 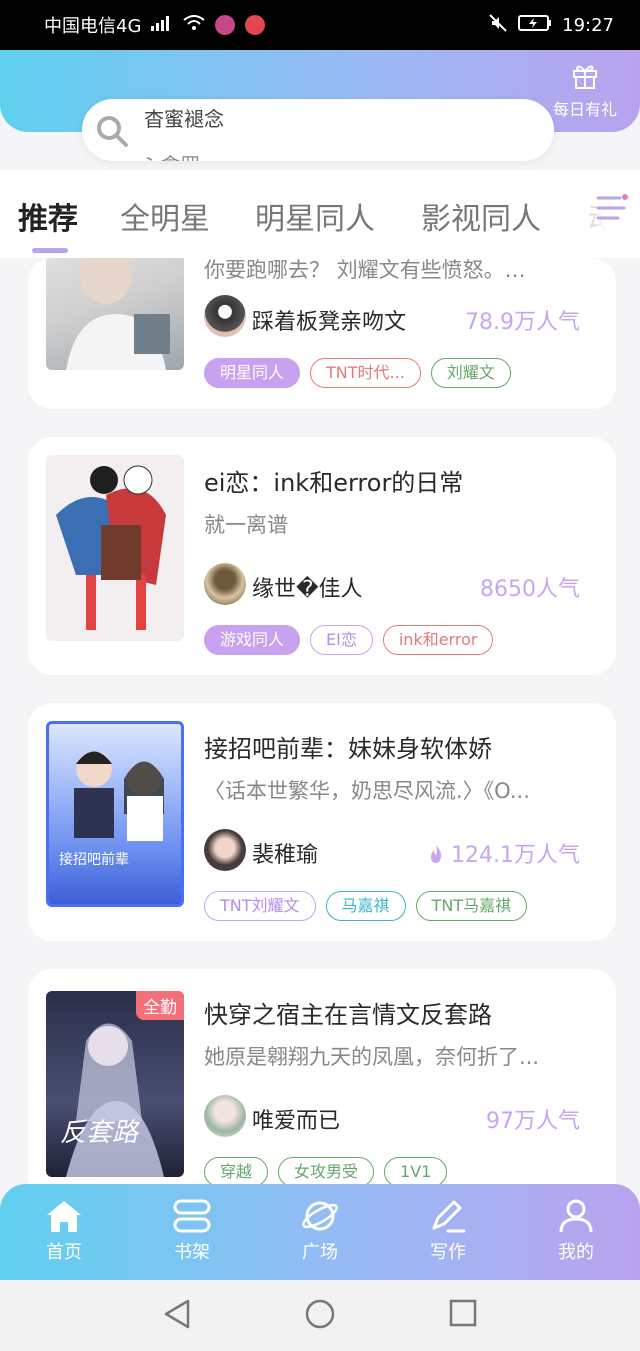 I want to click on author-name: 踩着板凳亲吻文, so click(x=329, y=322).